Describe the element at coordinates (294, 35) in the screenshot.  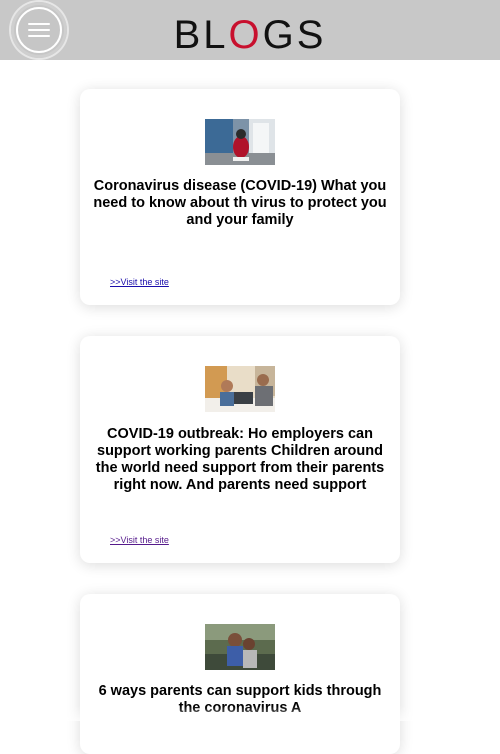
I see `logo-suffix: GS` at that location.